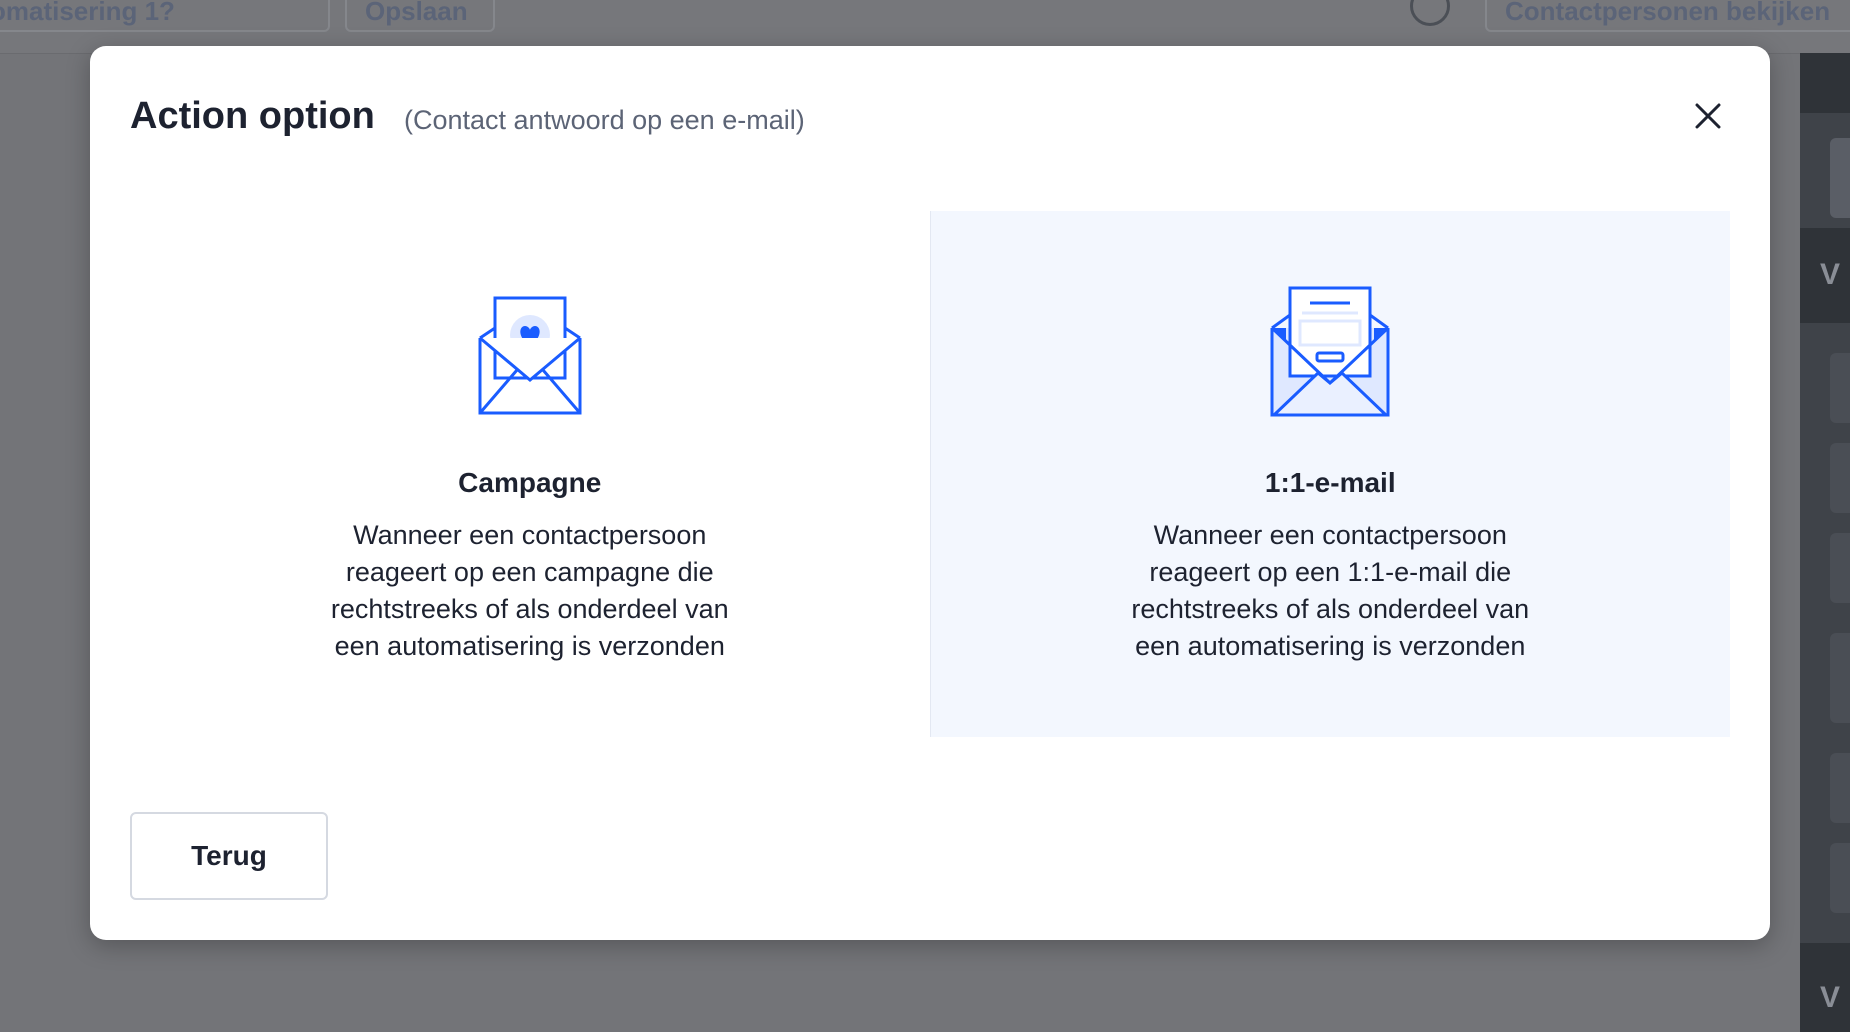 The width and height of the screenshot is (1850, 1032). What do you see at coordinates (165, 16) in the screenshot?
I see `background-automation-button: omatisering 1?` at bounding box center [165, 16].